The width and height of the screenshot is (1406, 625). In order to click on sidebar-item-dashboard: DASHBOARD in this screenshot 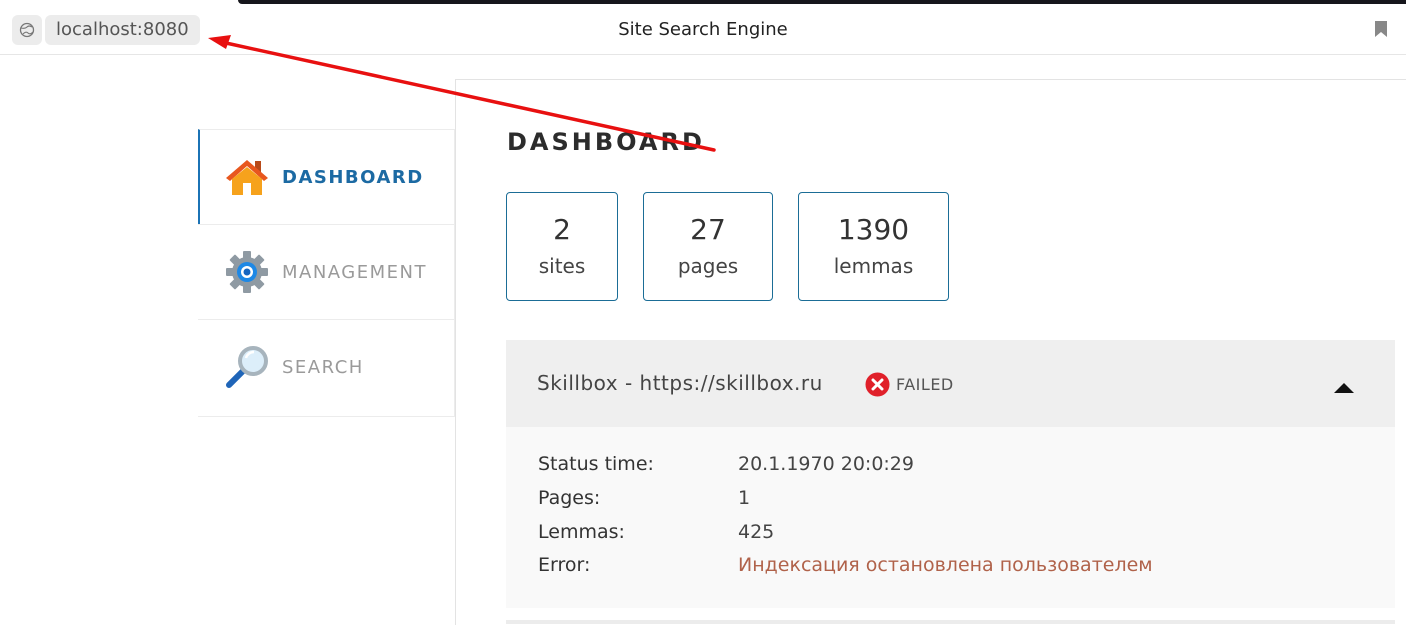, I will do `click(326, 176)`.